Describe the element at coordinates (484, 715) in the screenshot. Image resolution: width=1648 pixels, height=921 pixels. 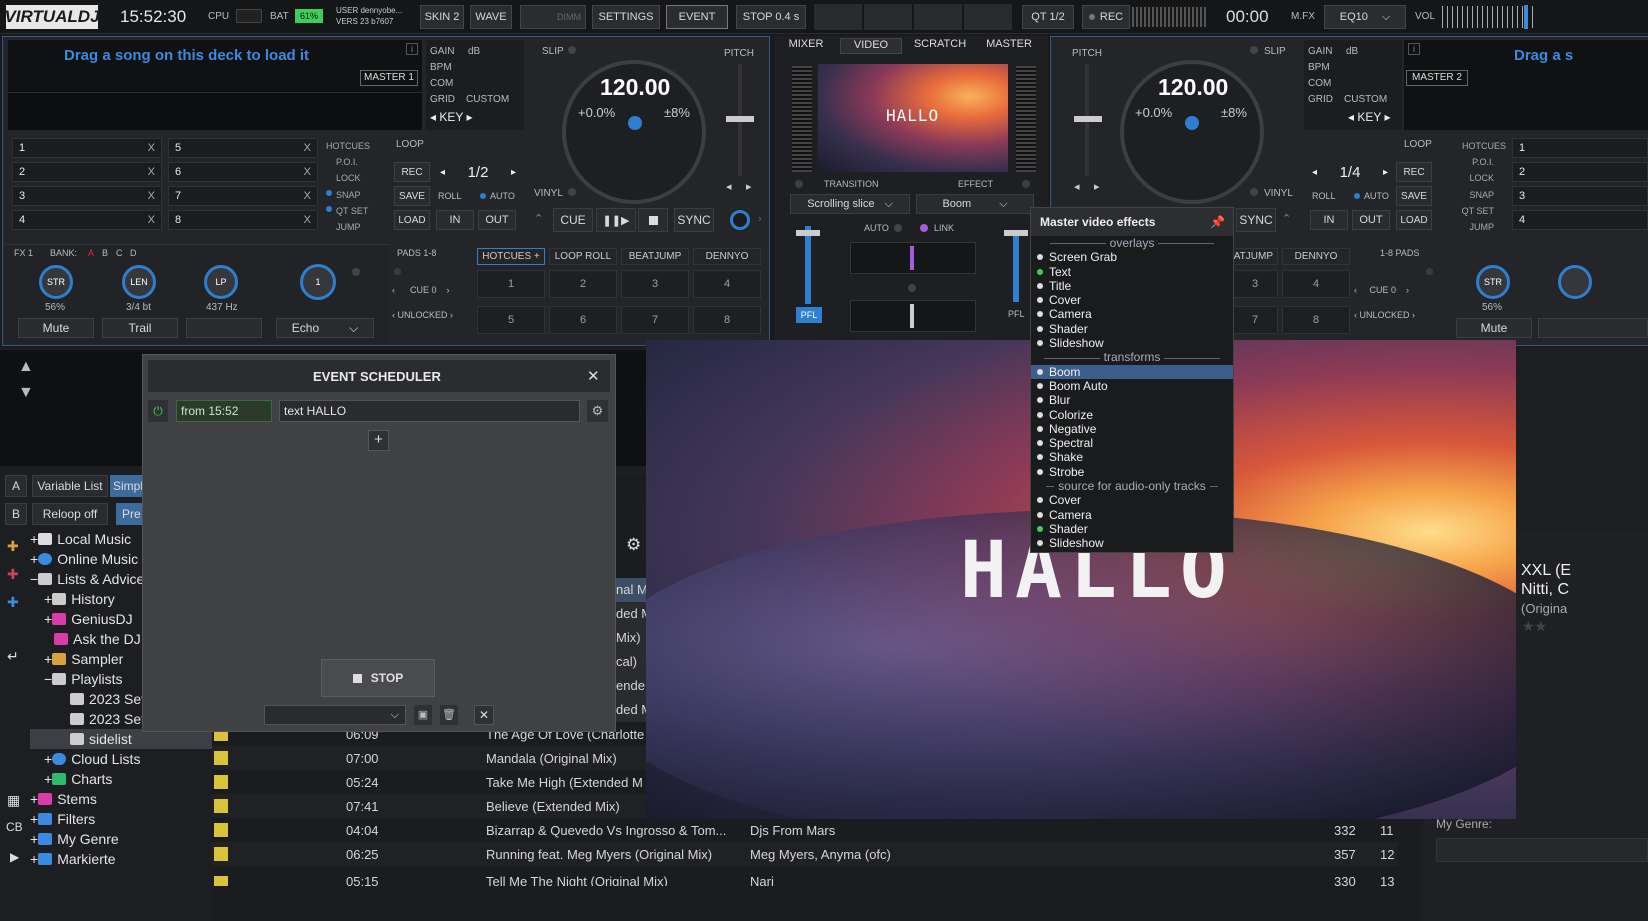
I see `clear-icon: ✕` at that location.